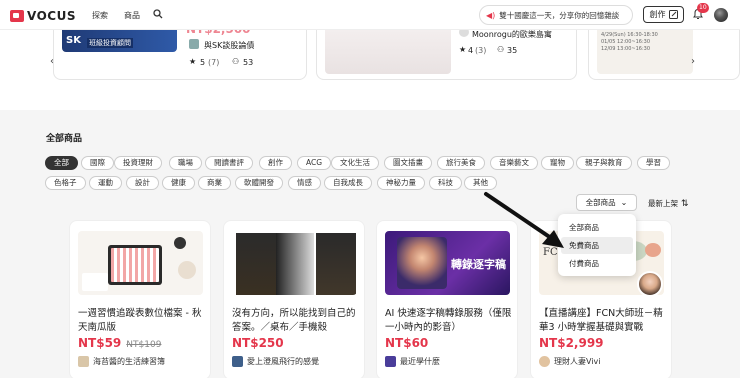 The height and width of the screenshot is (378, 740). I want to click on category-chip: 閱讀書評, so click(229, 163).